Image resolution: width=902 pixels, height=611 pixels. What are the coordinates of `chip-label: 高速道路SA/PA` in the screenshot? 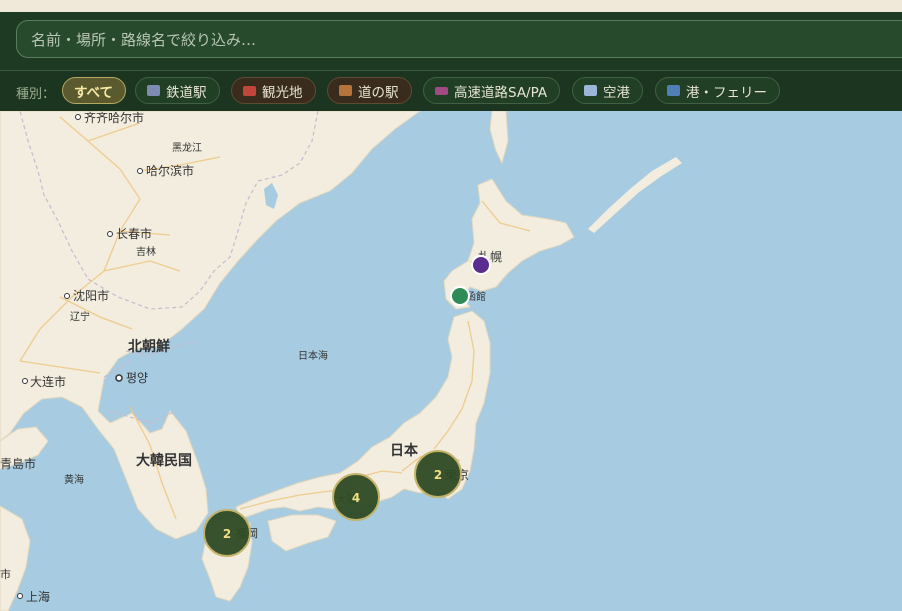 It's located at (501, 92).